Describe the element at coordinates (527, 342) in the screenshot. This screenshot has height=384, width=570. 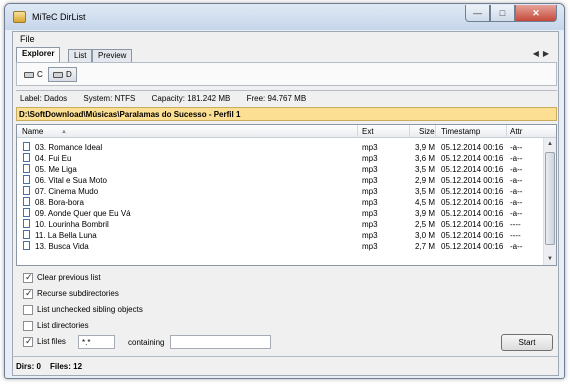
I see `start-button: Start` at that location.